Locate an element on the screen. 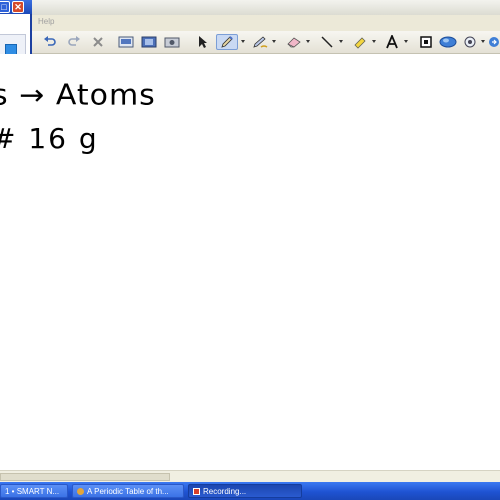  pen-dropdown-icon is located at coordinates (243, 41).